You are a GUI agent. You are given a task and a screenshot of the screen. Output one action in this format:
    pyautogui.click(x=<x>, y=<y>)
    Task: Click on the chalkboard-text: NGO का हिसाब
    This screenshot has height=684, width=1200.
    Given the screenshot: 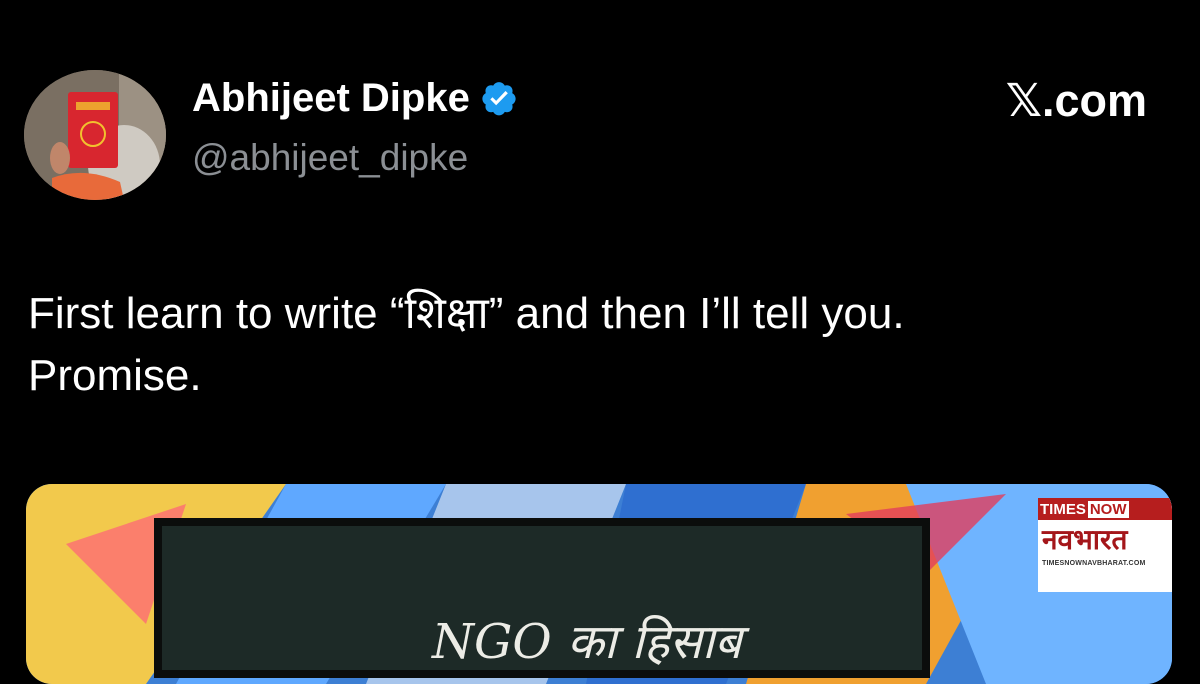 What is the action you would take?
    pyautogui.click(x=587, y=642)
    